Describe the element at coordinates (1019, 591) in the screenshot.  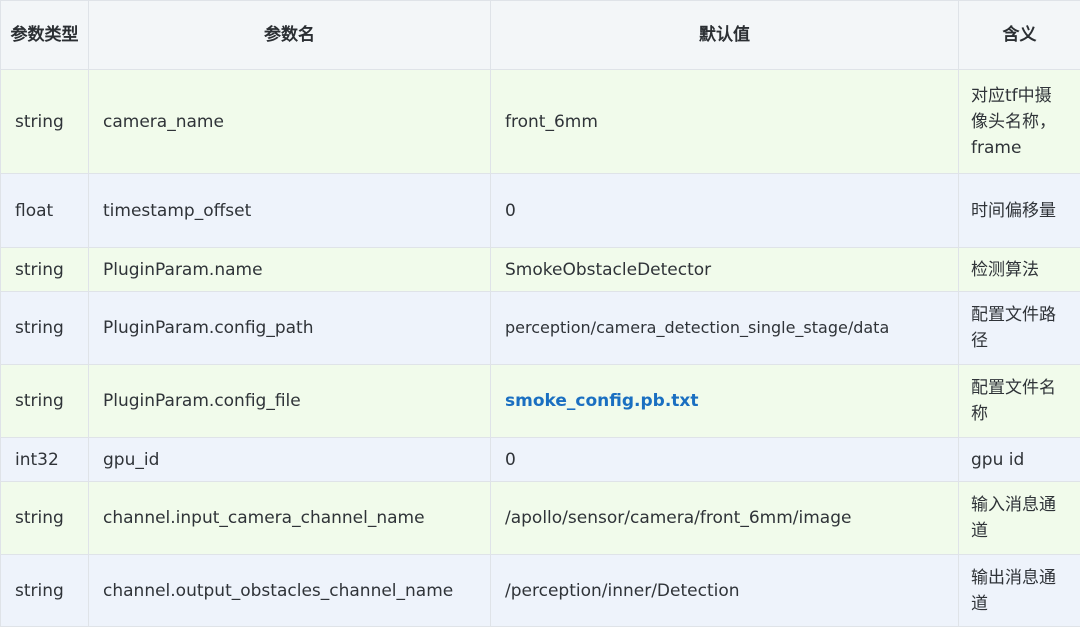
I see `cell-meaning: 输出消息通道` at that location.